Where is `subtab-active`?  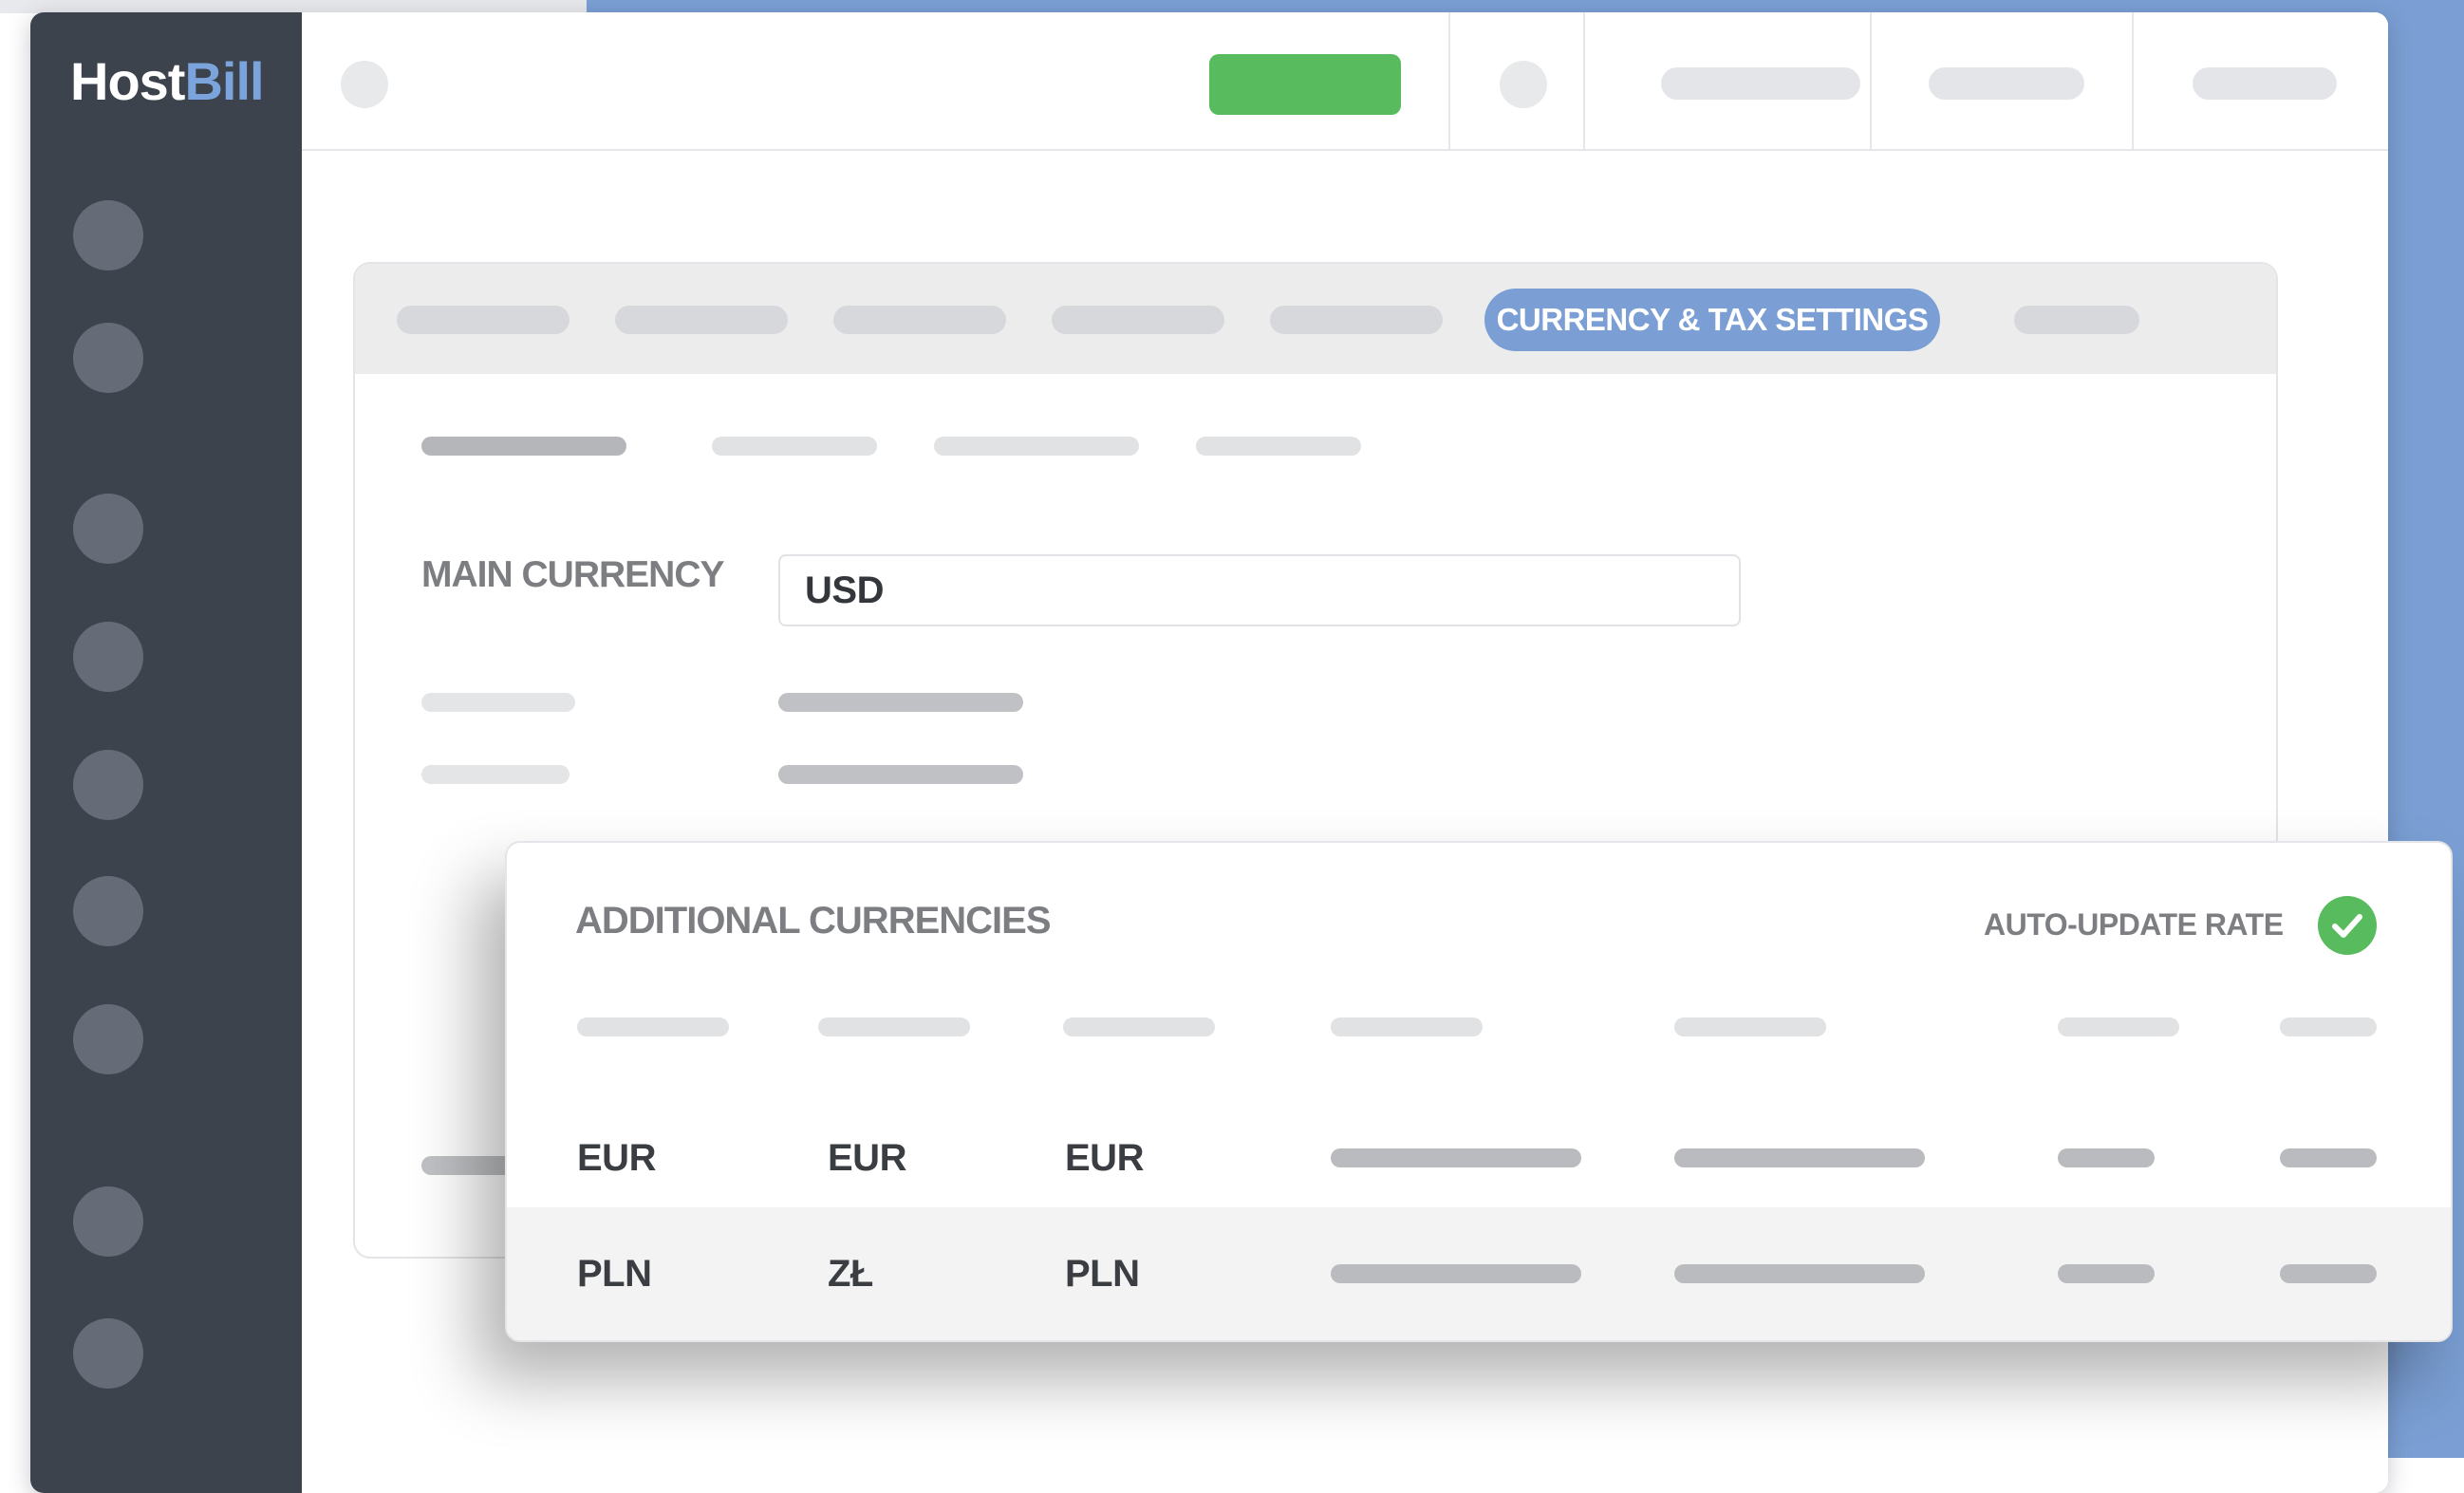 subtab-active is located at coordinates (523, 446).